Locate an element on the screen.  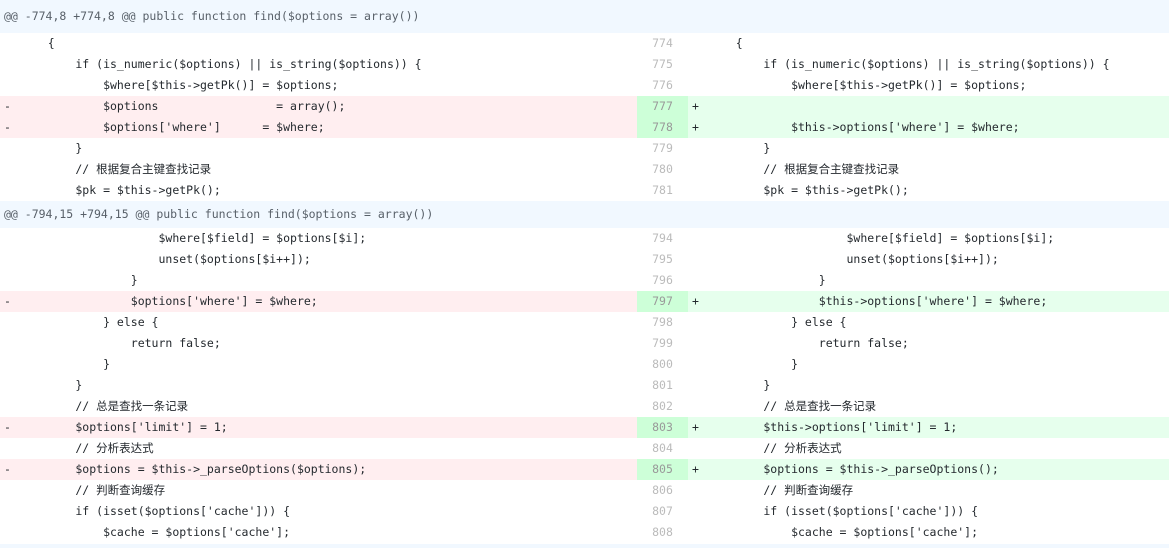
line-number: 797 is located at coordinates (662, 301).